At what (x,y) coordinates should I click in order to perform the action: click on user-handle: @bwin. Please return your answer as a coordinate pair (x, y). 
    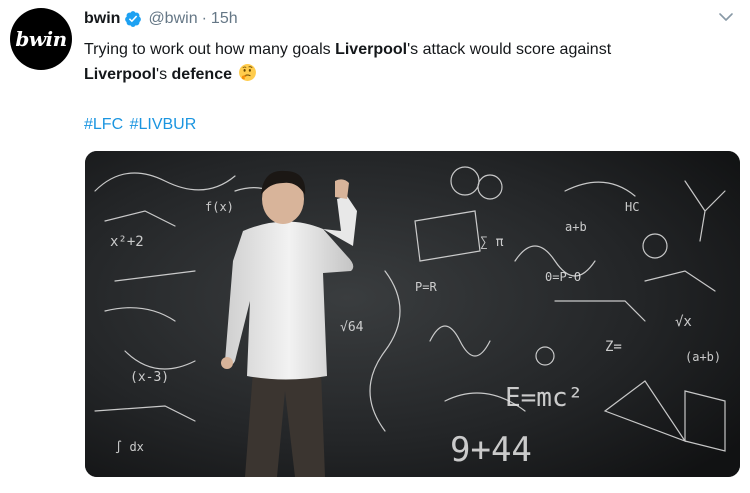
    Looking at the image, I should click on (172, 19).